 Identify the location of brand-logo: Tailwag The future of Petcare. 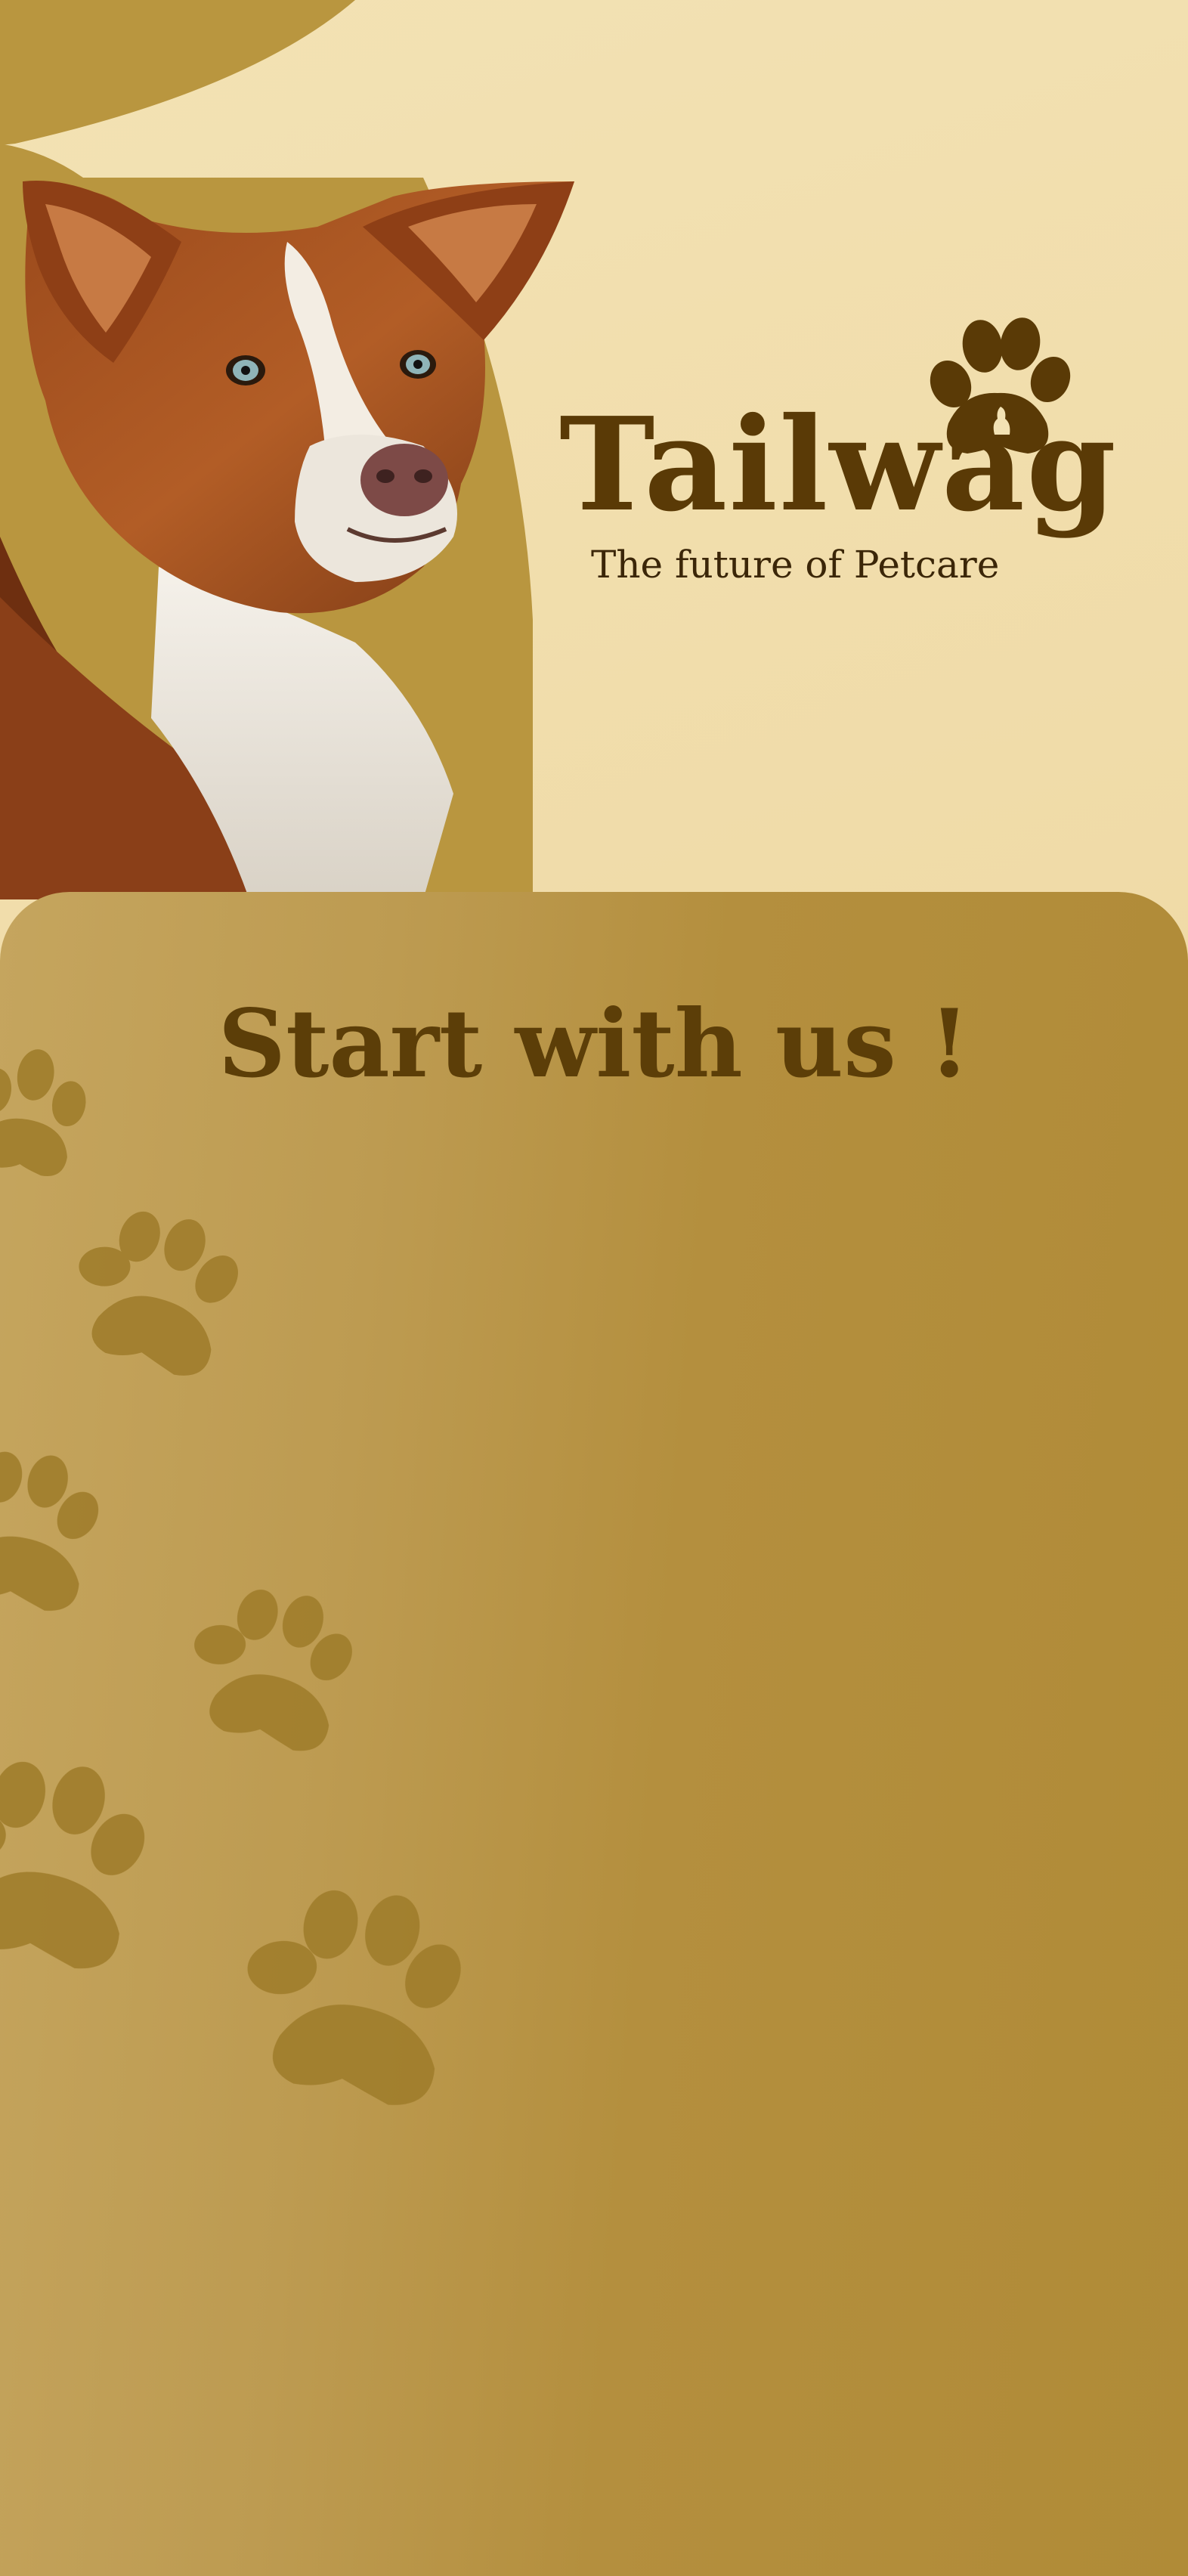
(837, 453).